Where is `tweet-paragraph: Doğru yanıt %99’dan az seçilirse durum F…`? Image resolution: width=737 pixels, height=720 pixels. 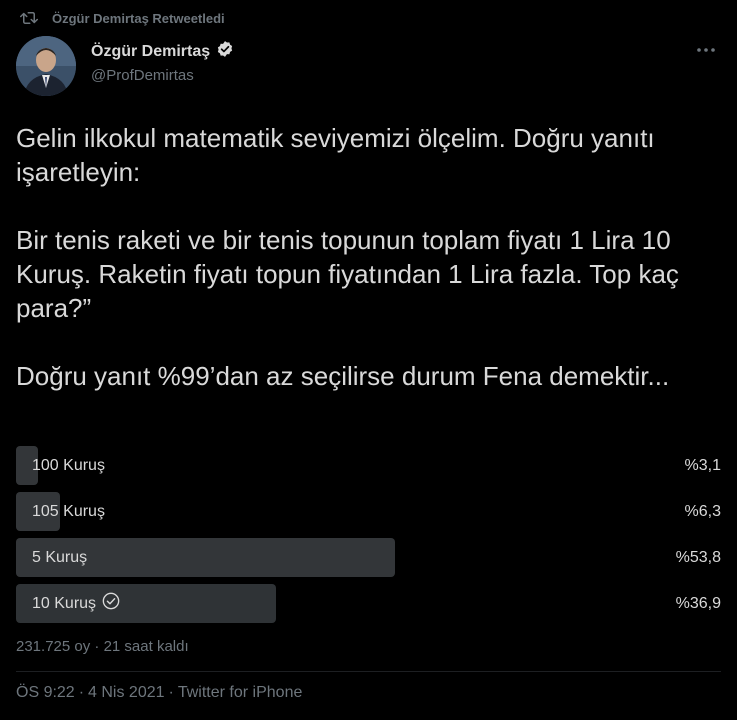
tweet-paragraph: Doğru yanıt %99’dan az seçilirse durum F… is located at coordinates (343, 376).